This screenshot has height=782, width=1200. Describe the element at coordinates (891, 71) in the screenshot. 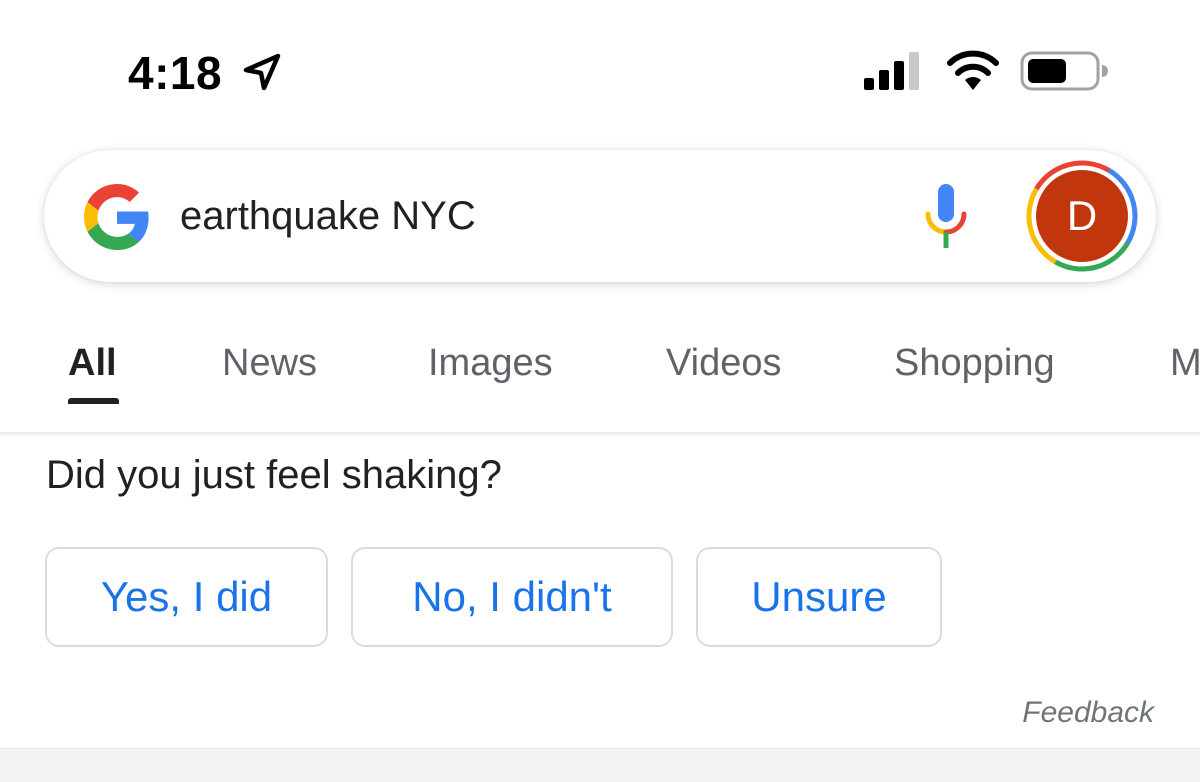

I see `cellular-signal-icon` at that location.